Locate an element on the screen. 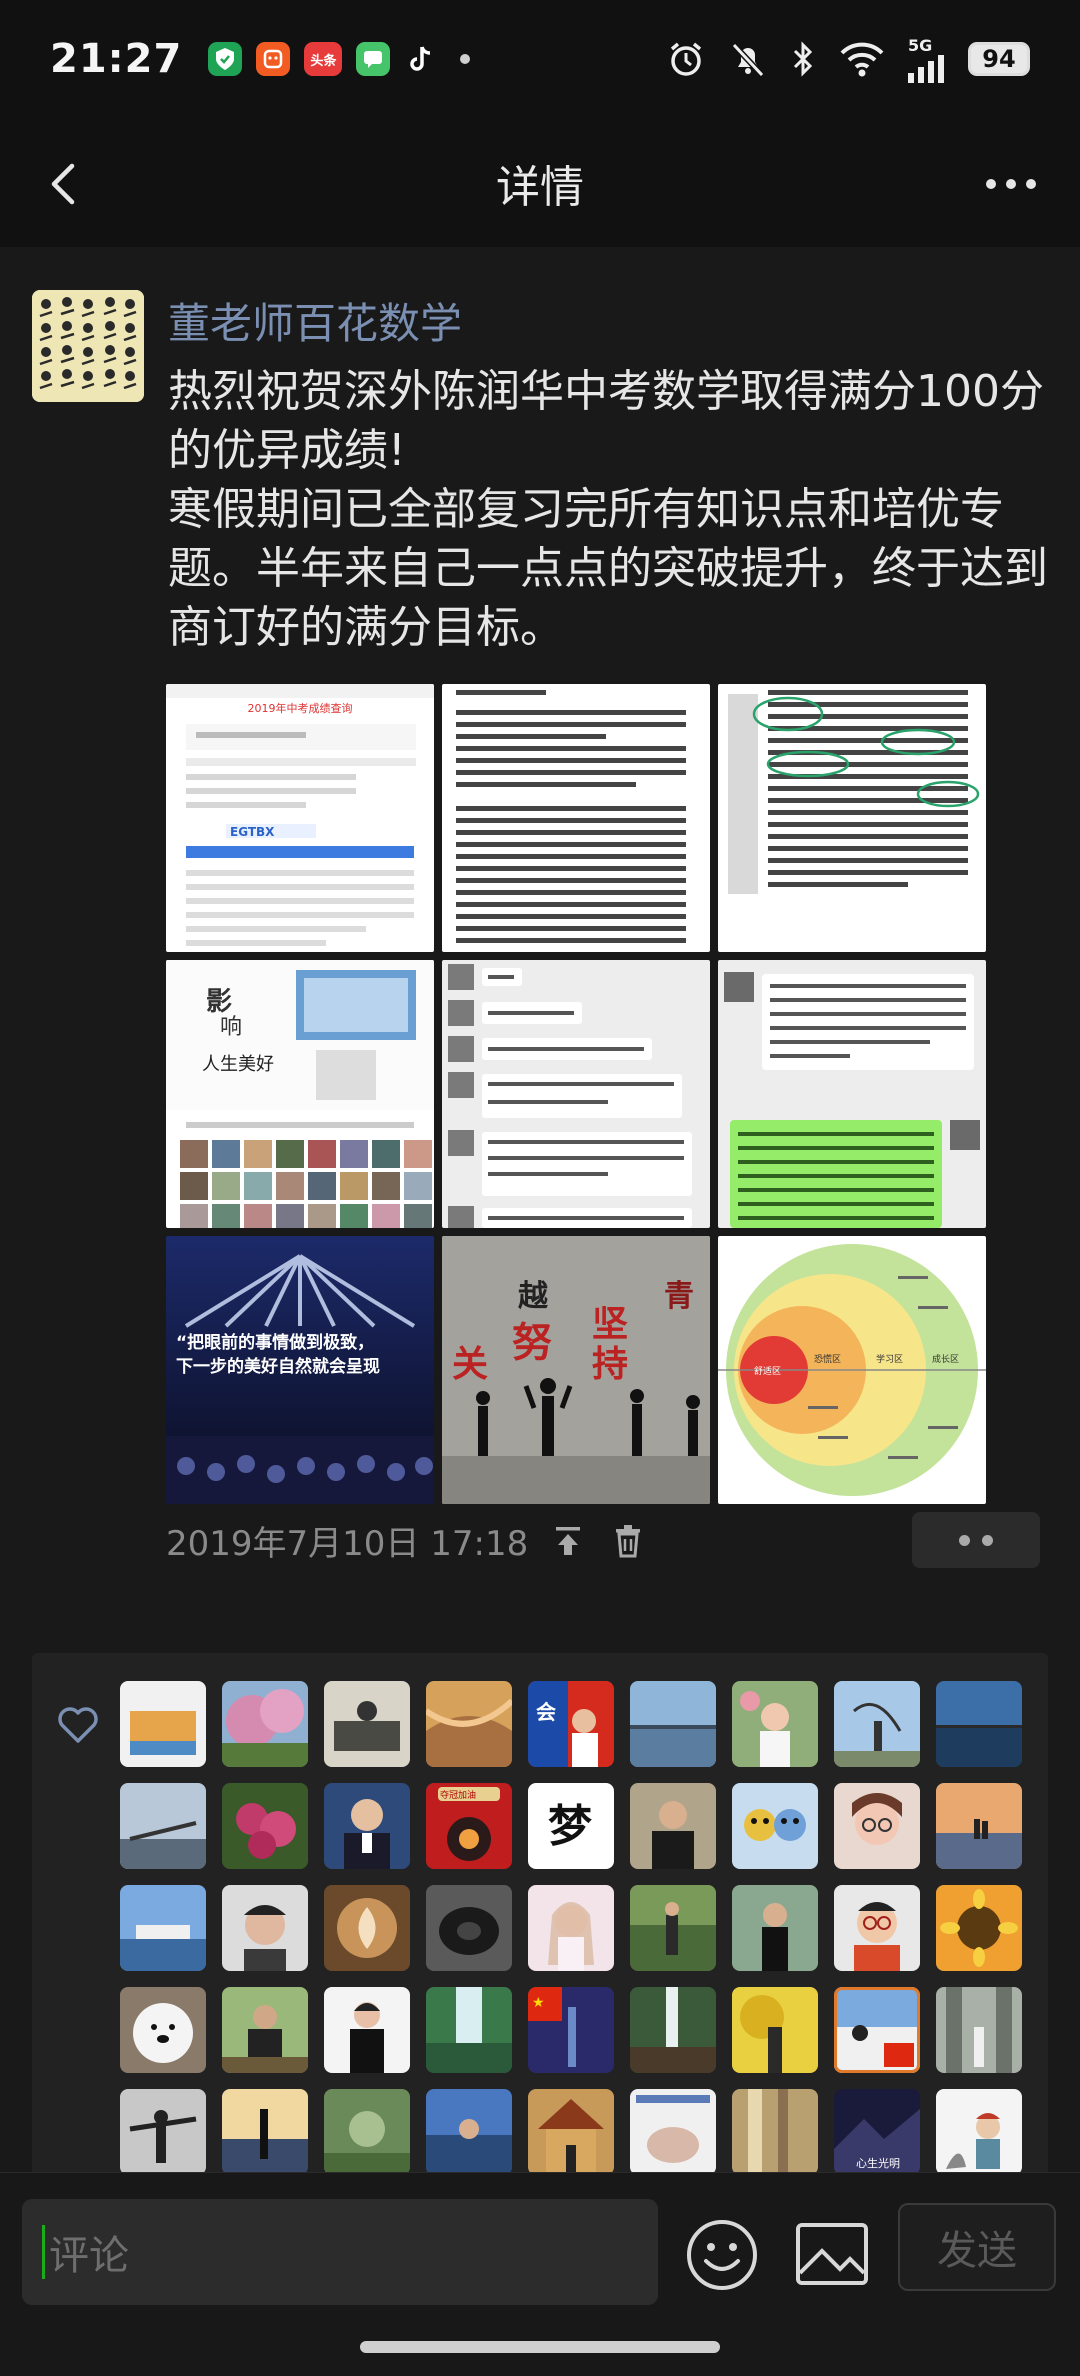  more-options-icon is located at coordinates (1011, 184).